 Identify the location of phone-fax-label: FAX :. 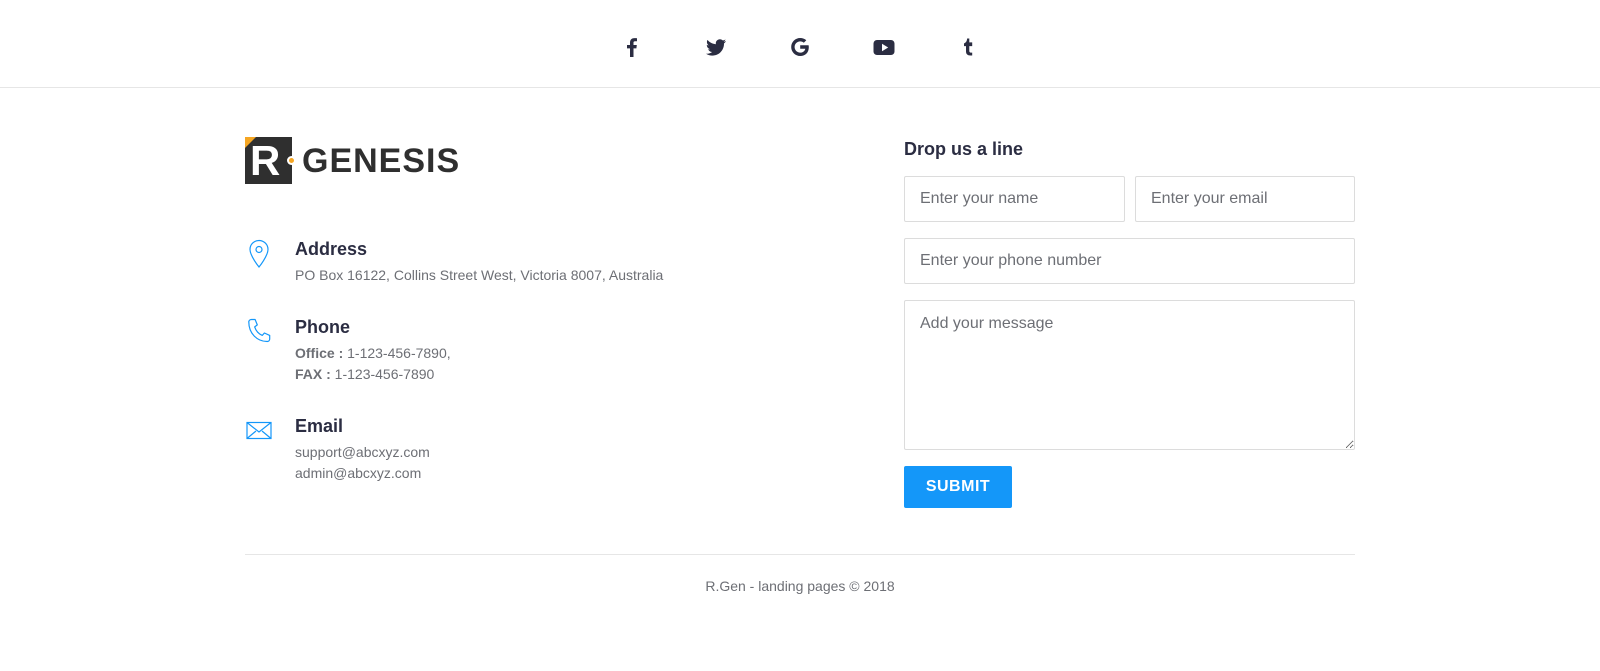
(313, 374).